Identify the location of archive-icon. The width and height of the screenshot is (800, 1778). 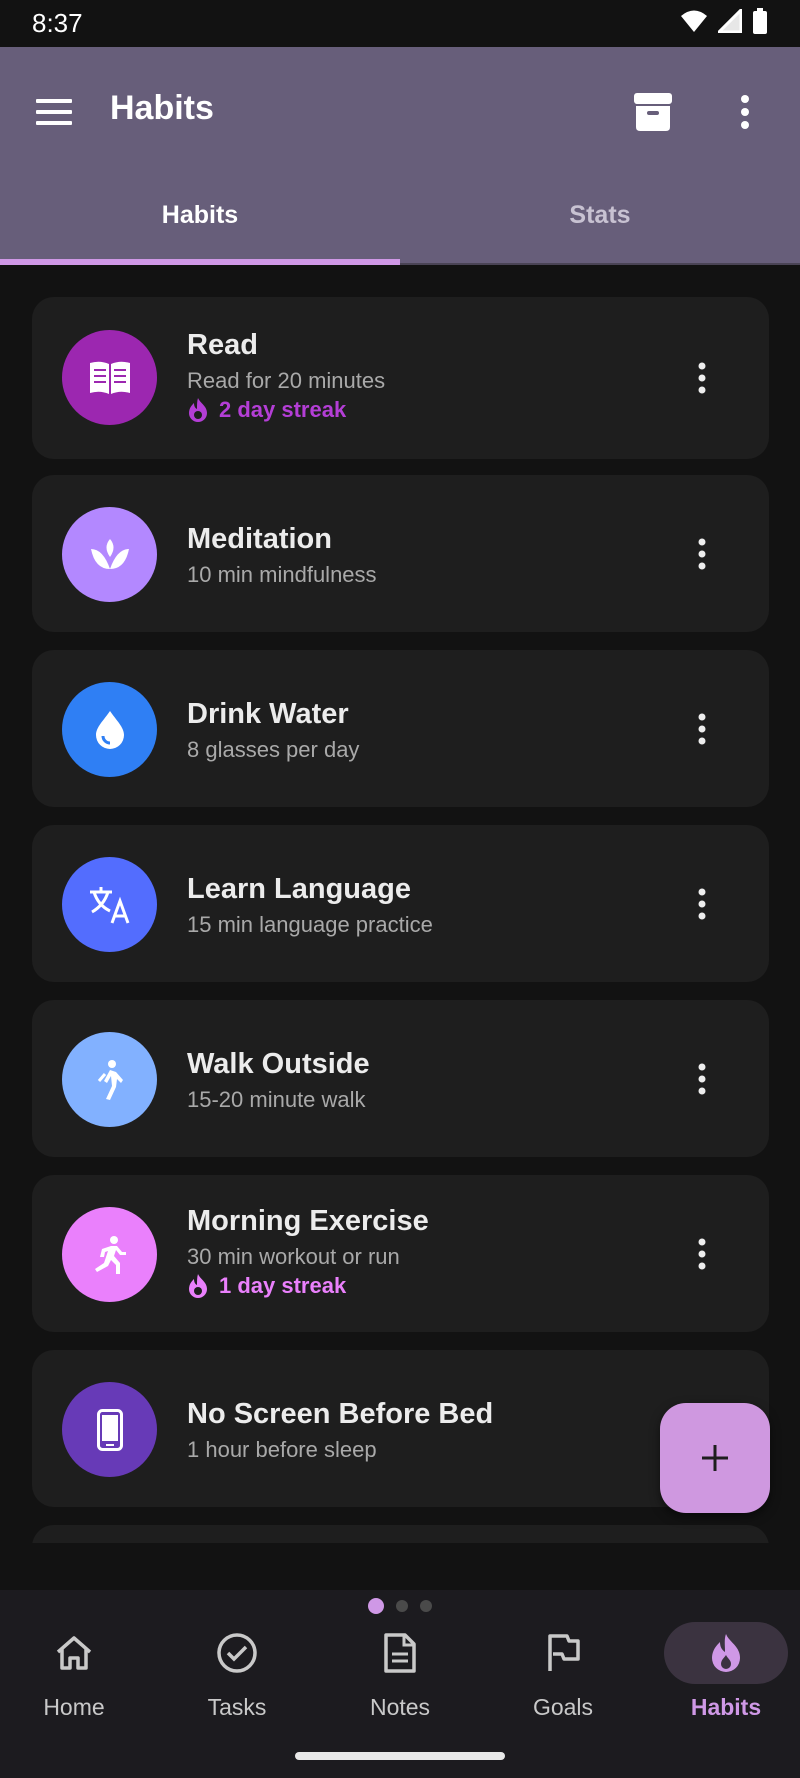
(653, 112).